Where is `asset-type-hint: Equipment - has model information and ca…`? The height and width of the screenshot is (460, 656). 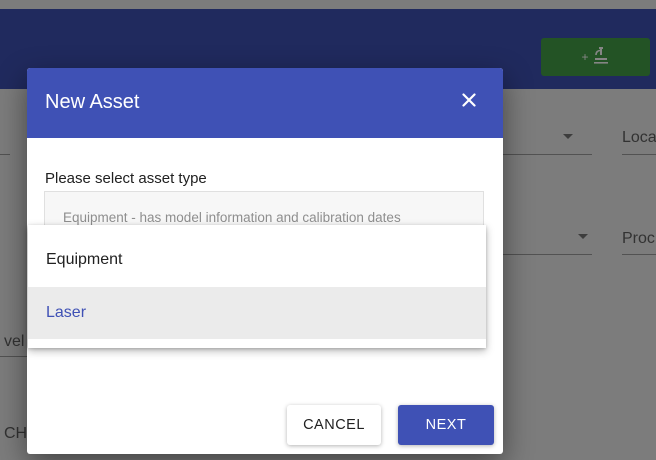 asset-type-hint: Equipment - has model information and ca… is located at coordinates (232, 217).